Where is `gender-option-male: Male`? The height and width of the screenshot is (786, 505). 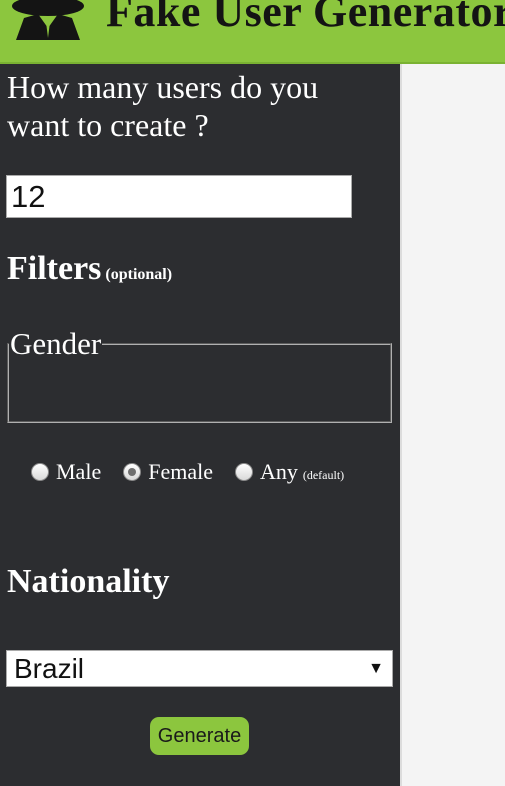
gender-option-male: Male is located at coordinates (66, 472).